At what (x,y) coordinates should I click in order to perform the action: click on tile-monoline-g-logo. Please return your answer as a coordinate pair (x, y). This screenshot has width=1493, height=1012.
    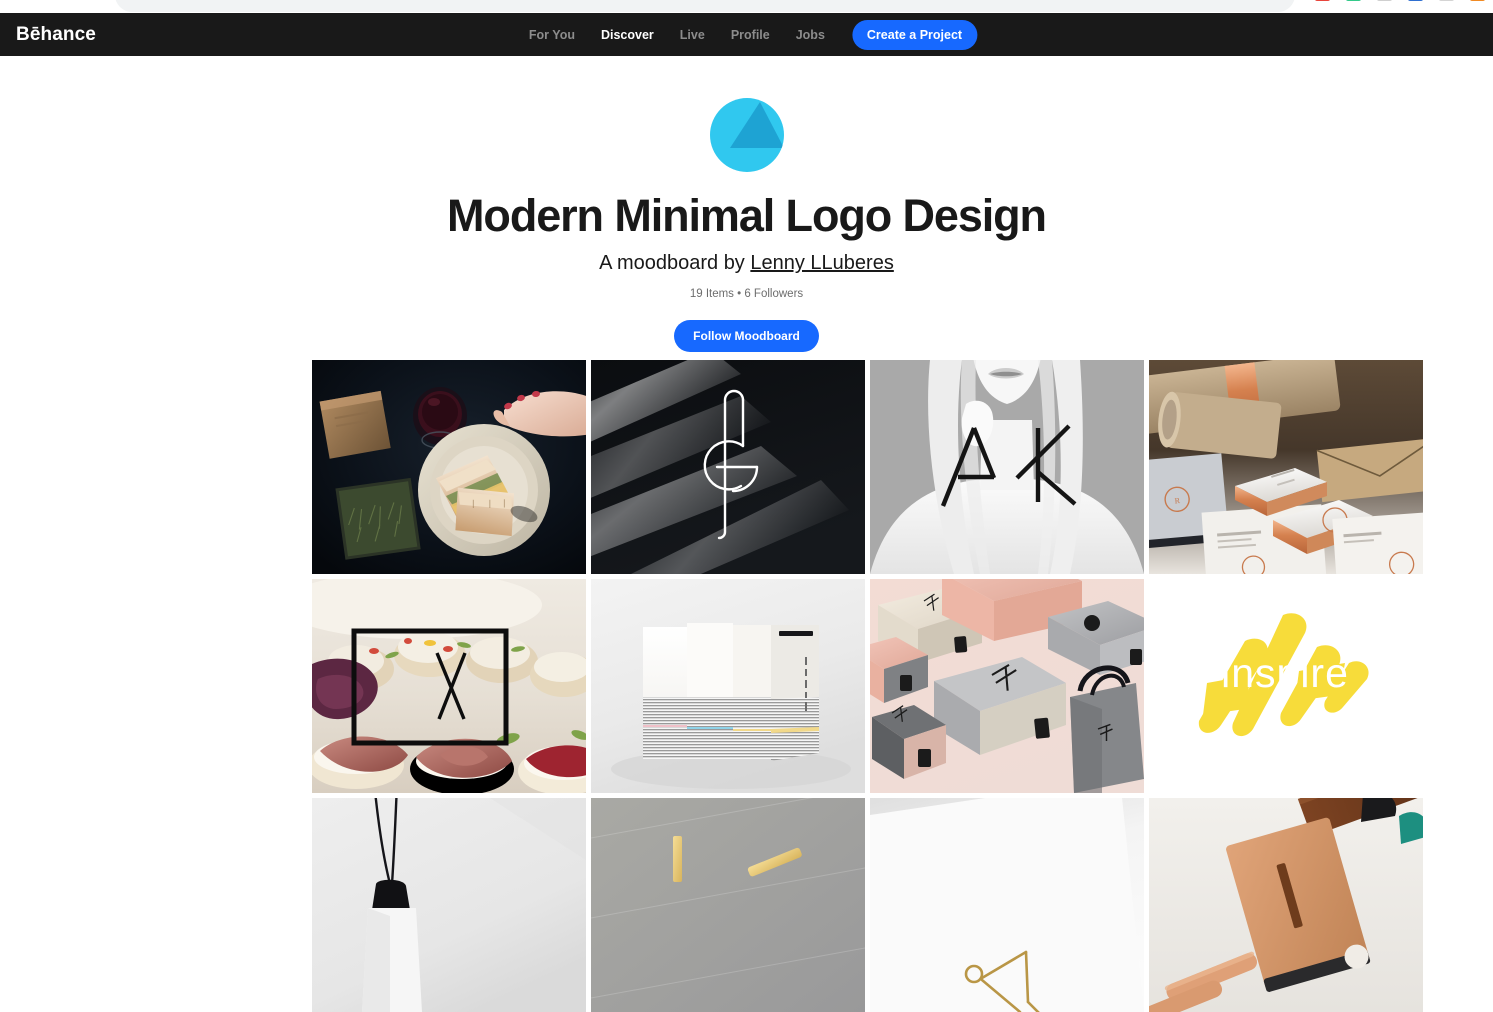
    Looking at the image, I should click on (728, 467).